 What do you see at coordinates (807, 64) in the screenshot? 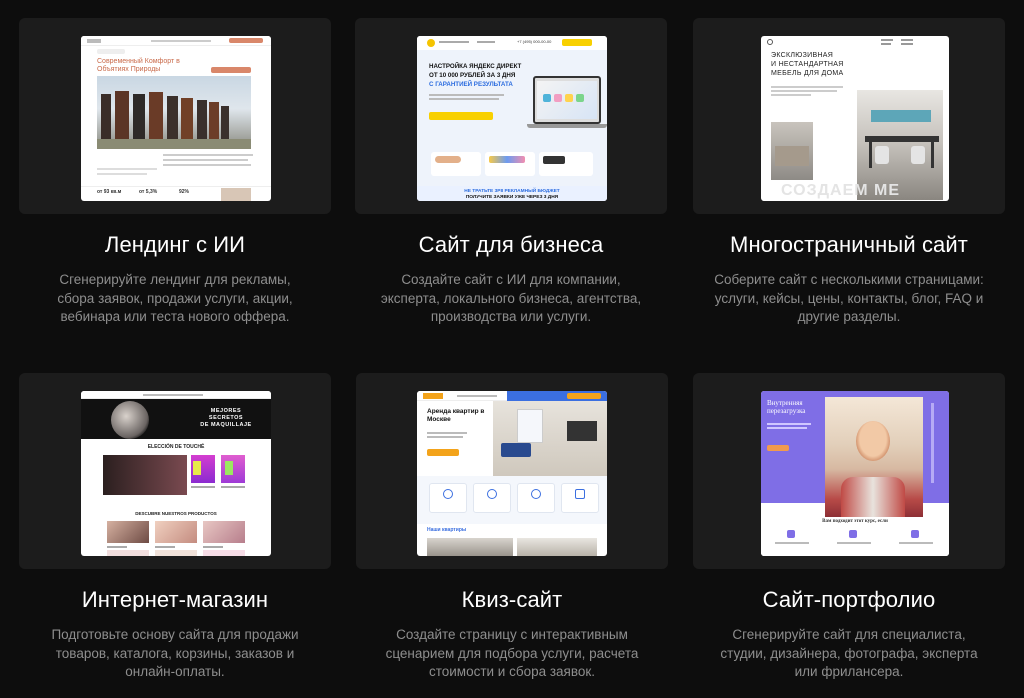
I see `preview-headline-2: И НЕСТАНДАРТНАЯ` at bounding box center [807, 64].